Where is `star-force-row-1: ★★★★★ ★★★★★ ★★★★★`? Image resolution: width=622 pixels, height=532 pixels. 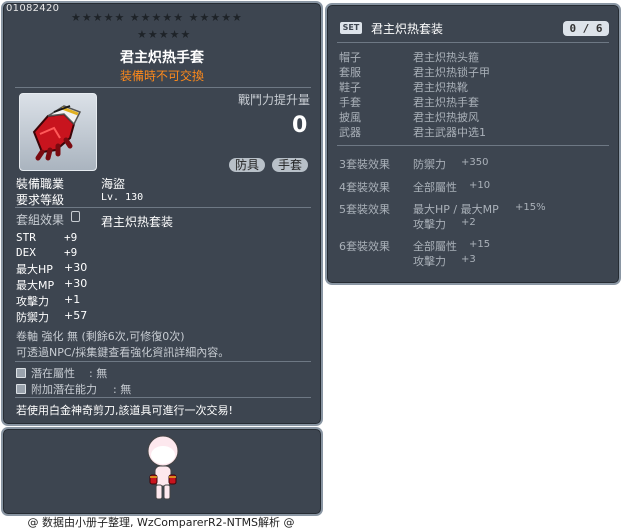
star-force-row-1: ★★★★★ ★★★★★ ★★★★★ is located at coordinates (157, 17).